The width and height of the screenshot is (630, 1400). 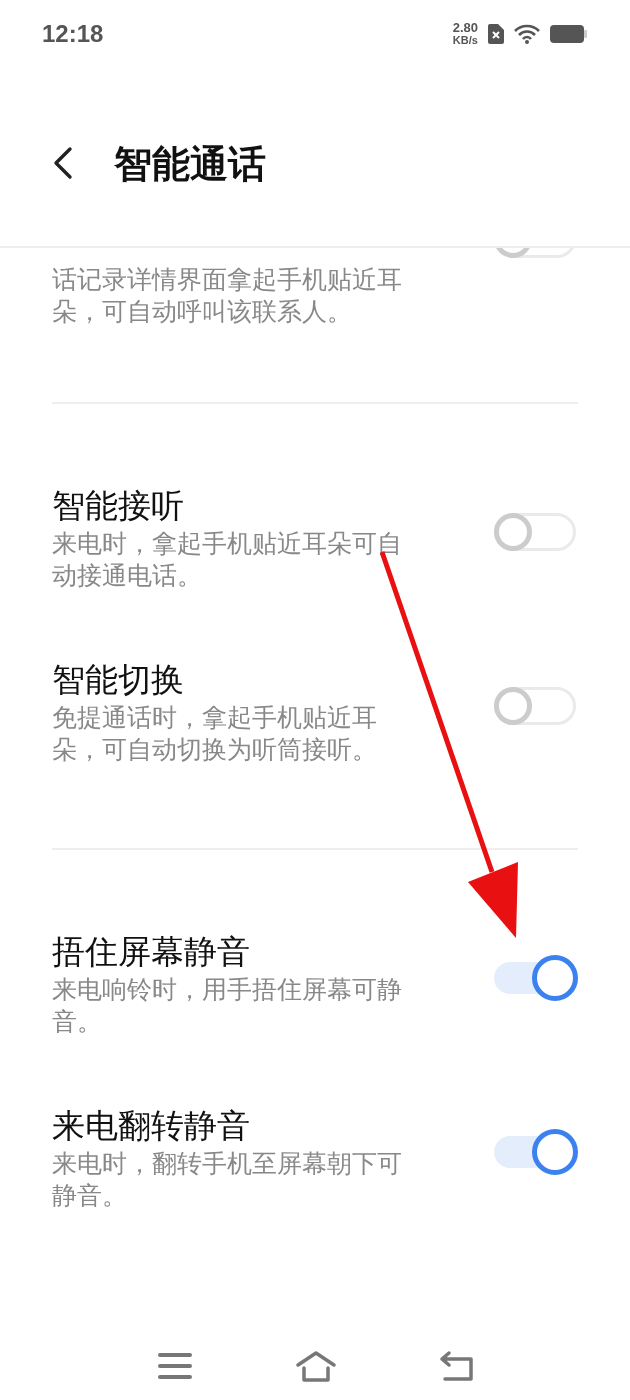 What do you see at coordinates (465, 27) in the screenshot?
I see `network-speed: 2.80` at bounding box center [465, 27].